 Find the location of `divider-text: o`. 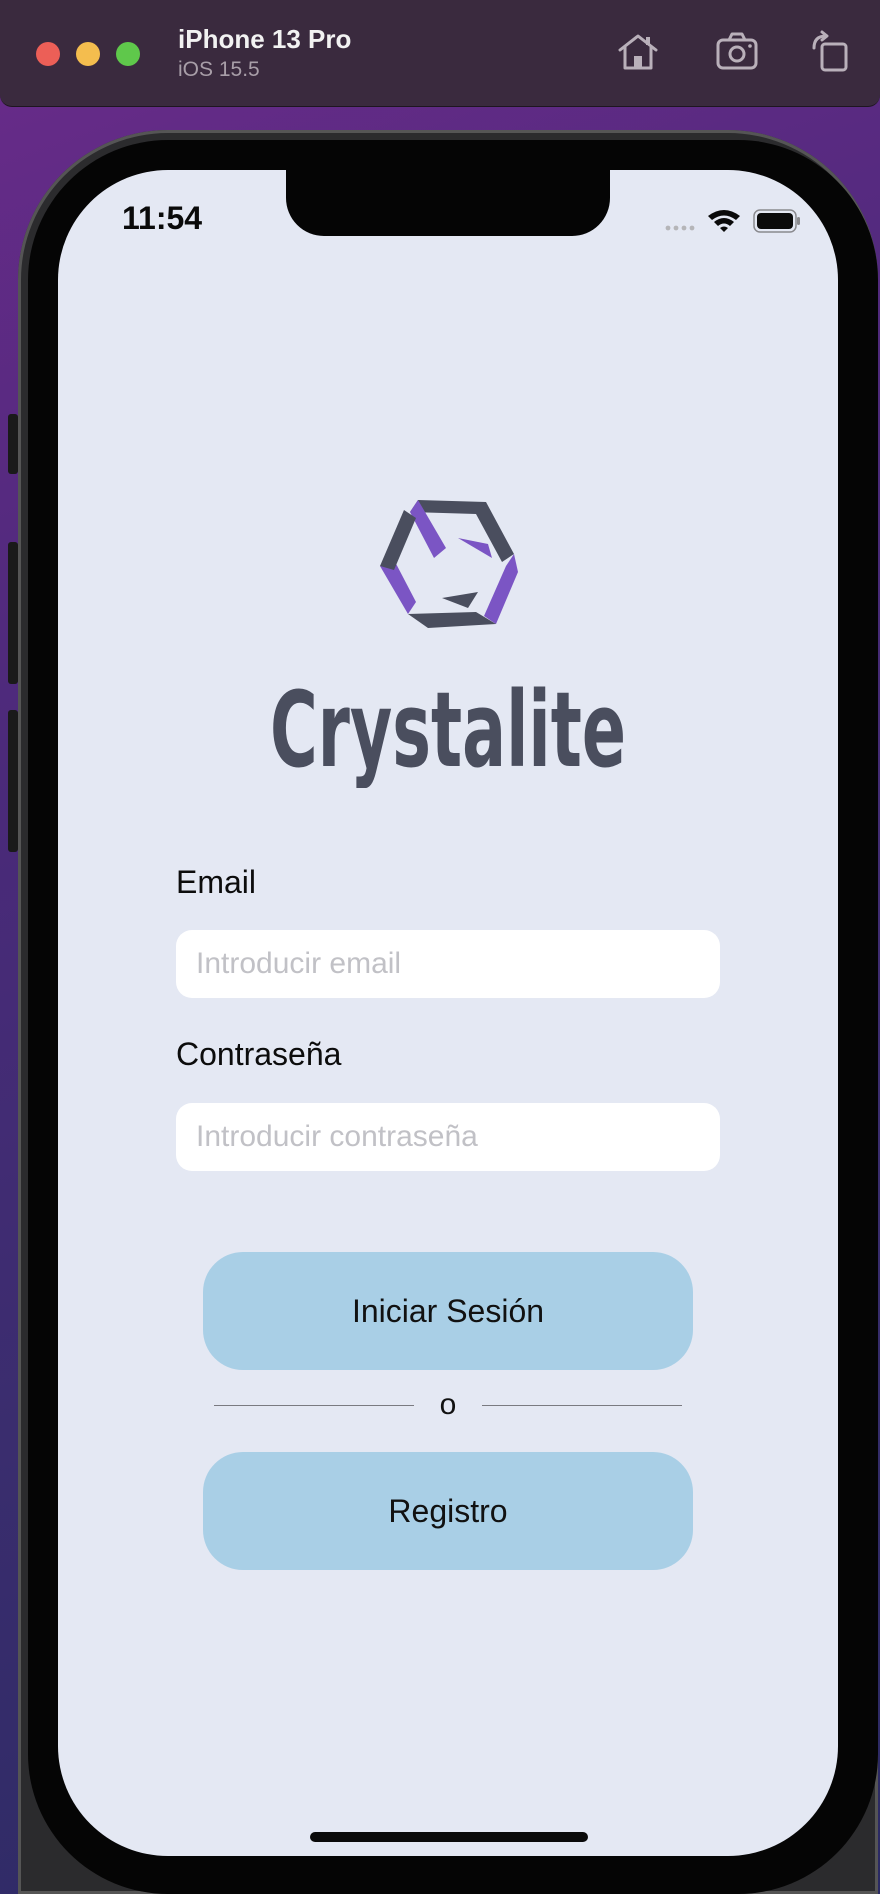

divider-text: o is located at coordinates (448, 1404).